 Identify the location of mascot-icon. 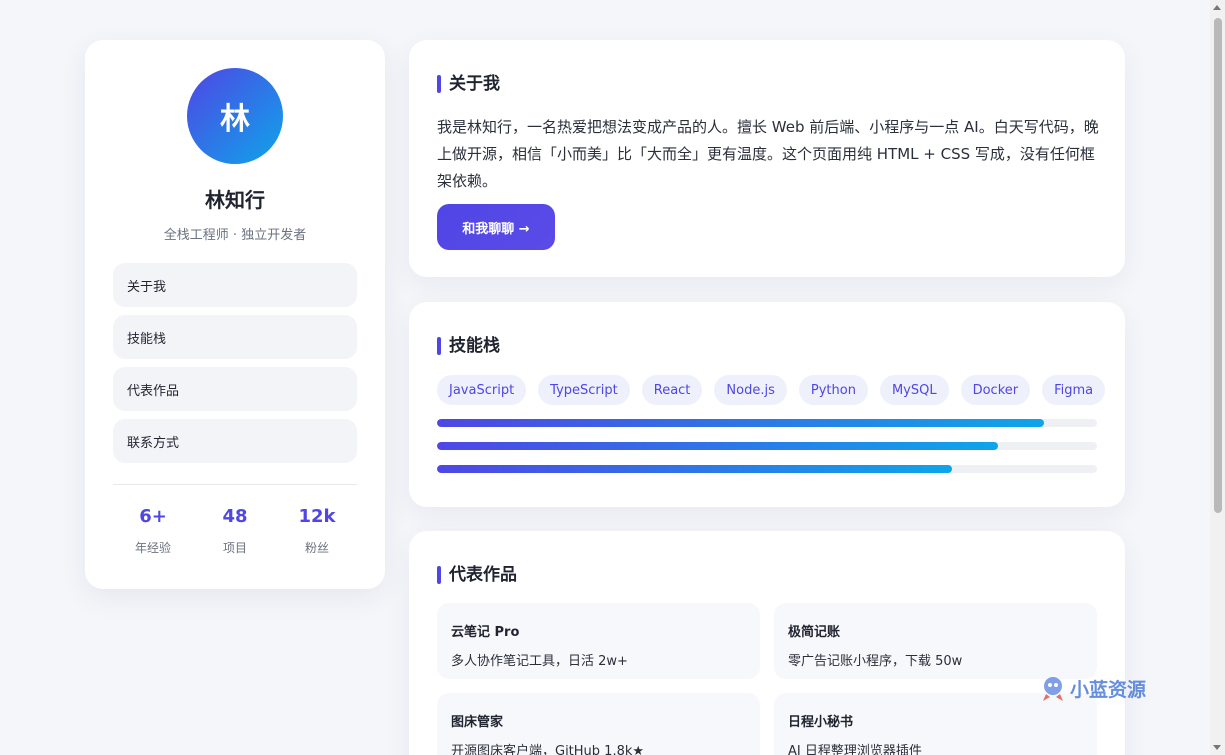
(1053, 689).